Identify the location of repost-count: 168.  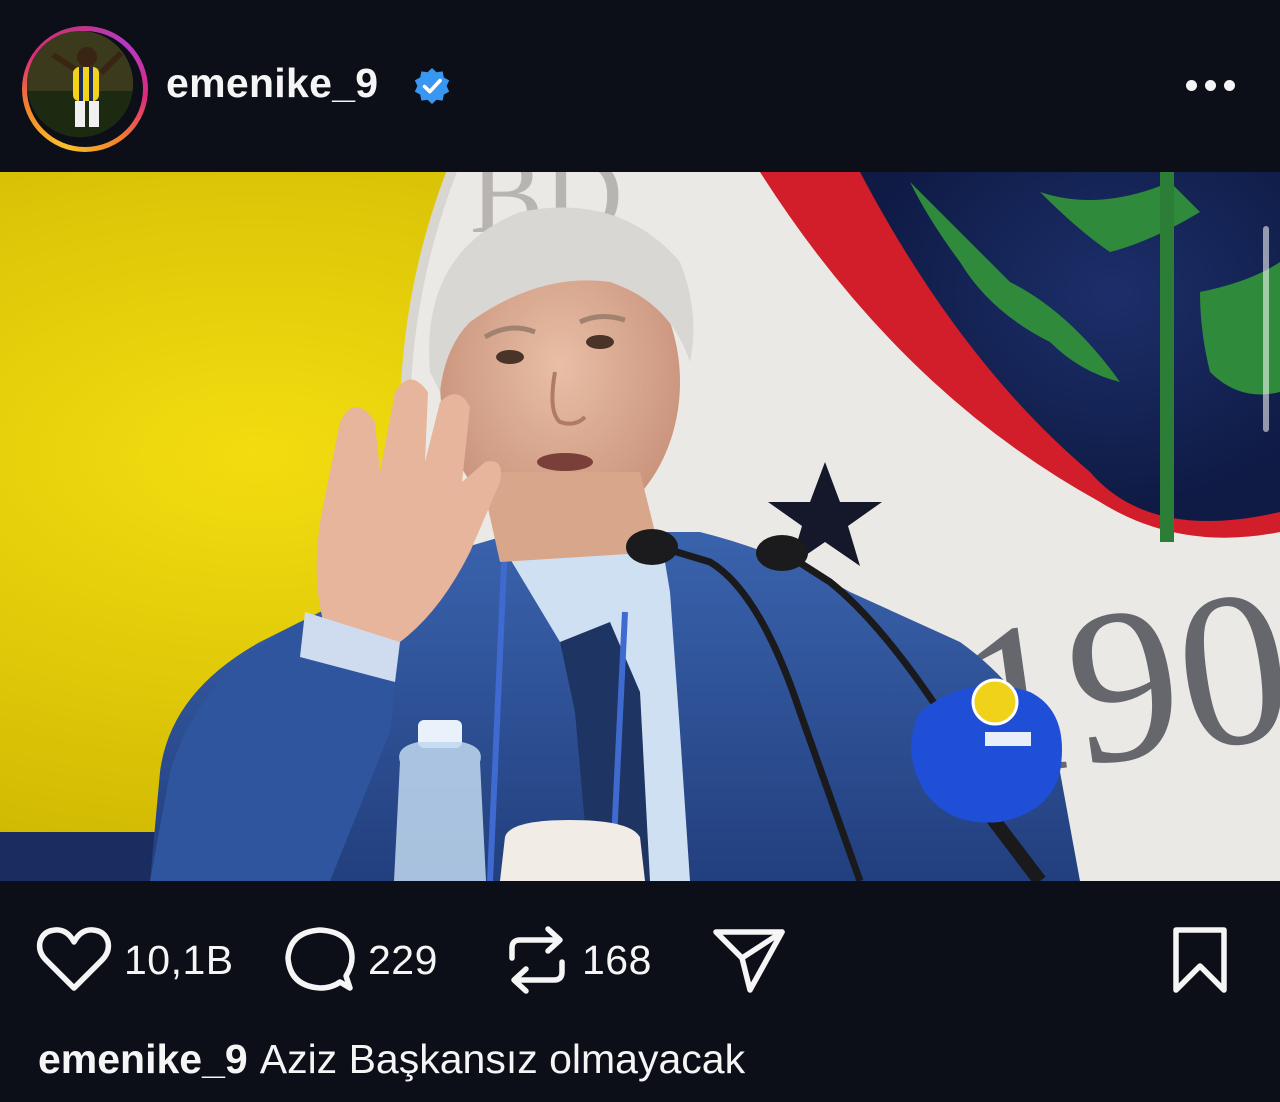
(617, 960).